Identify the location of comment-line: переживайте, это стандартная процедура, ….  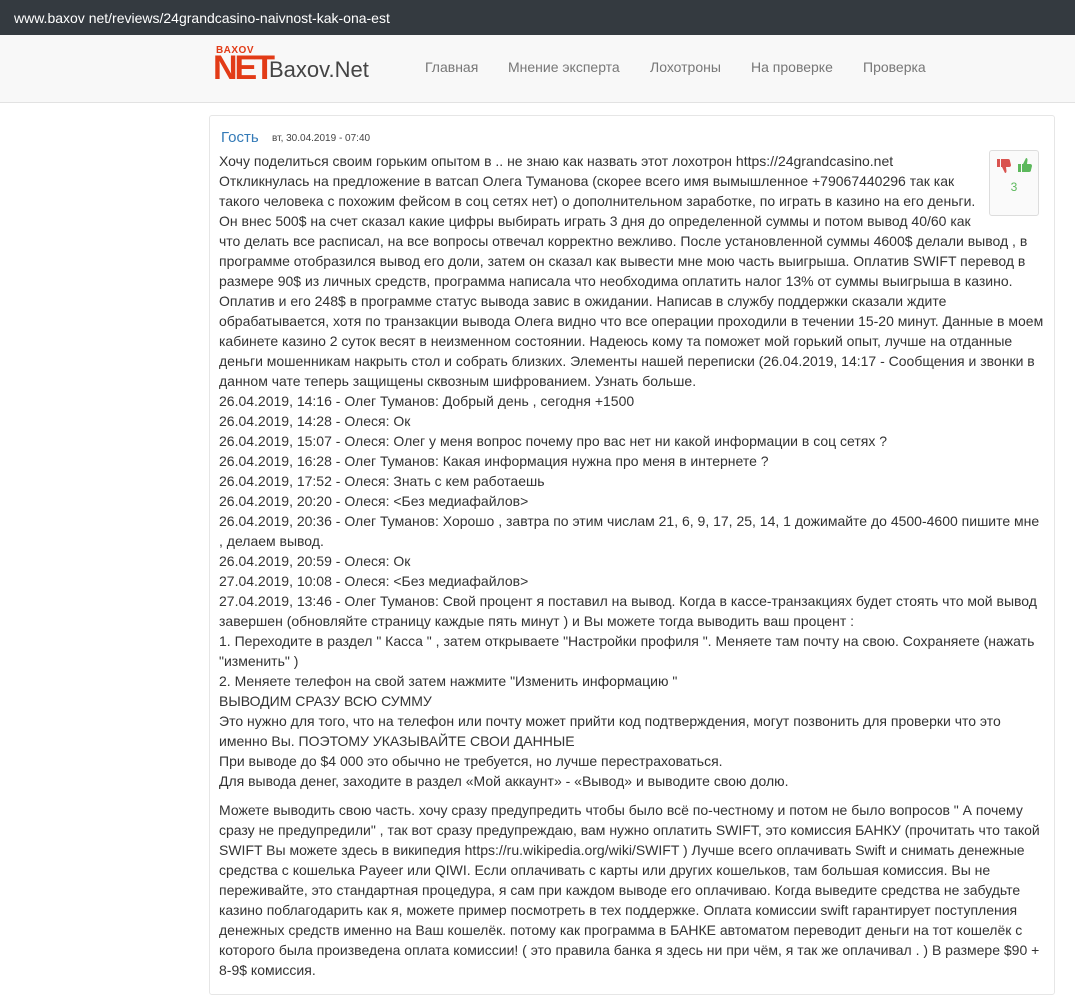
(620, 890).